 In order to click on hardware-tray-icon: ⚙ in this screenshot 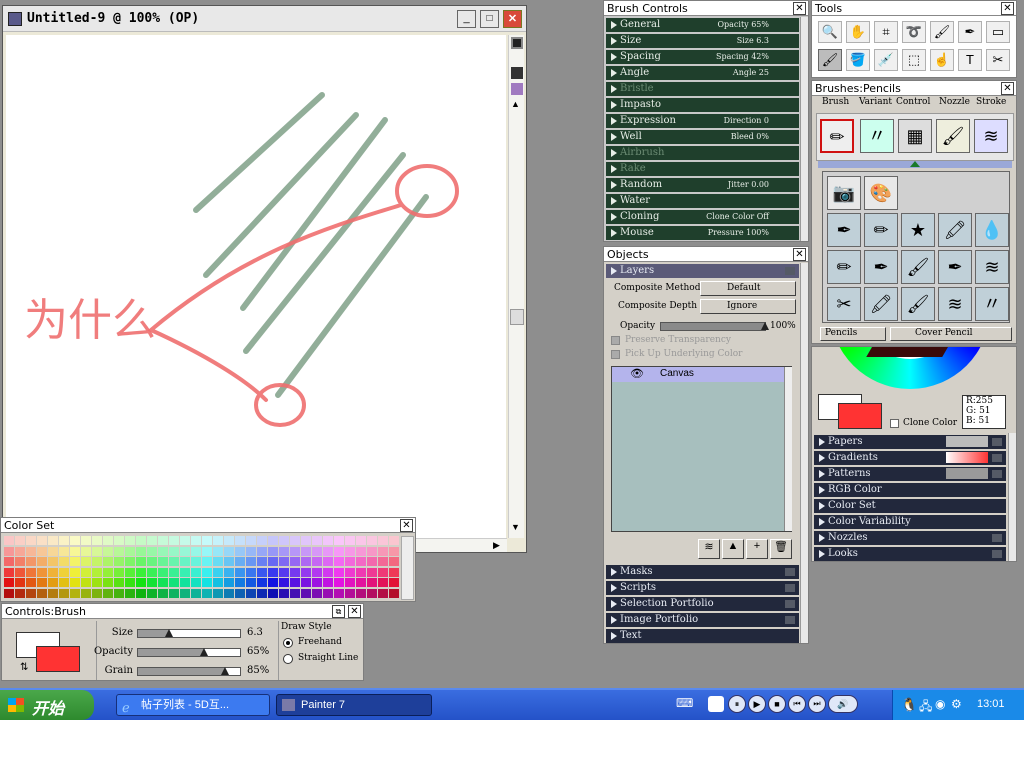, I will do `click(956, 704)`.